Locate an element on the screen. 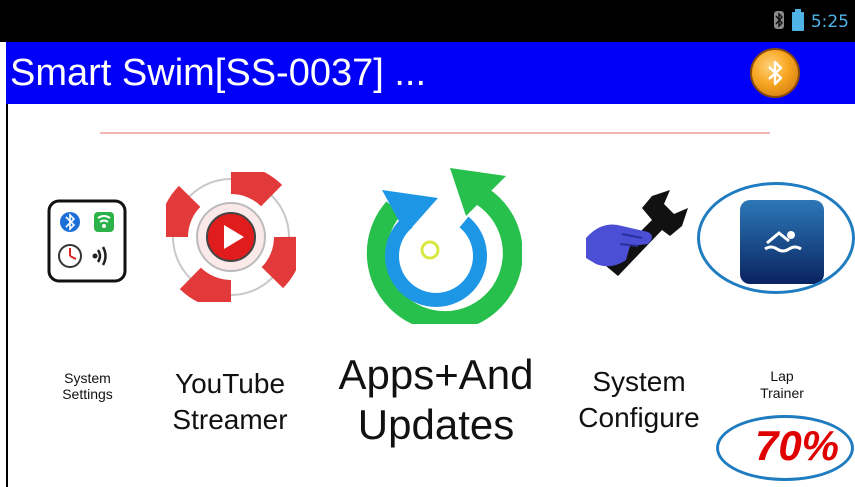  divider-line is located at coordinates (435, 133).